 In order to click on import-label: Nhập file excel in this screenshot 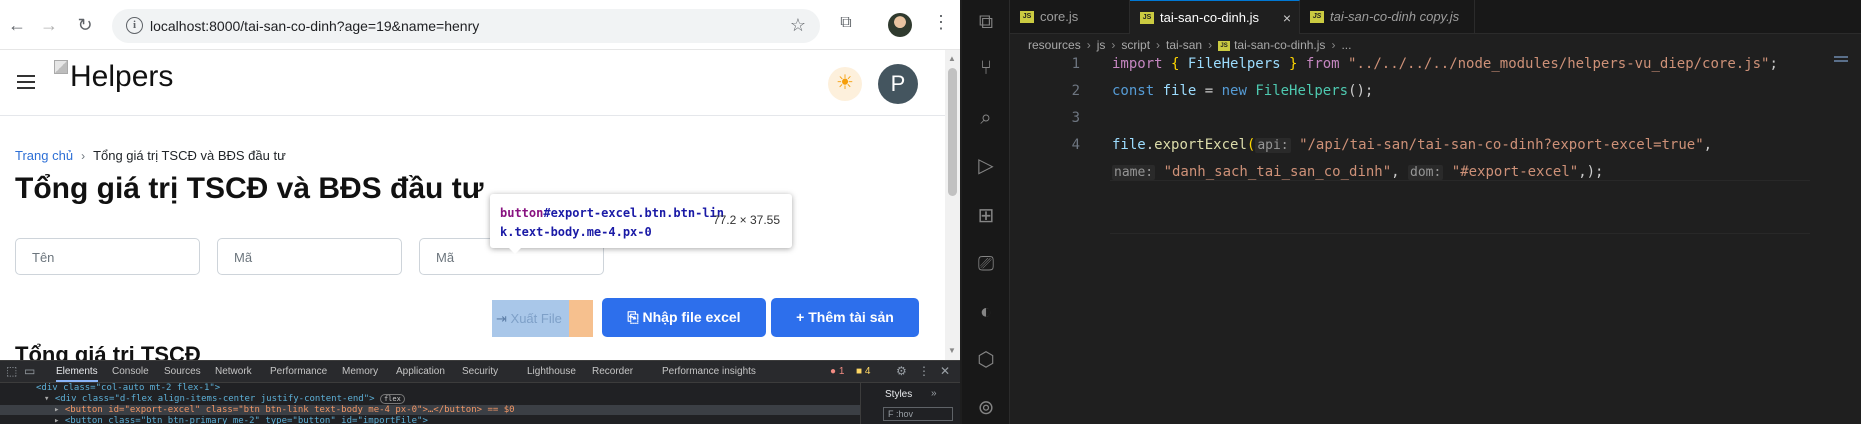, I will do `click(691, 317)`.